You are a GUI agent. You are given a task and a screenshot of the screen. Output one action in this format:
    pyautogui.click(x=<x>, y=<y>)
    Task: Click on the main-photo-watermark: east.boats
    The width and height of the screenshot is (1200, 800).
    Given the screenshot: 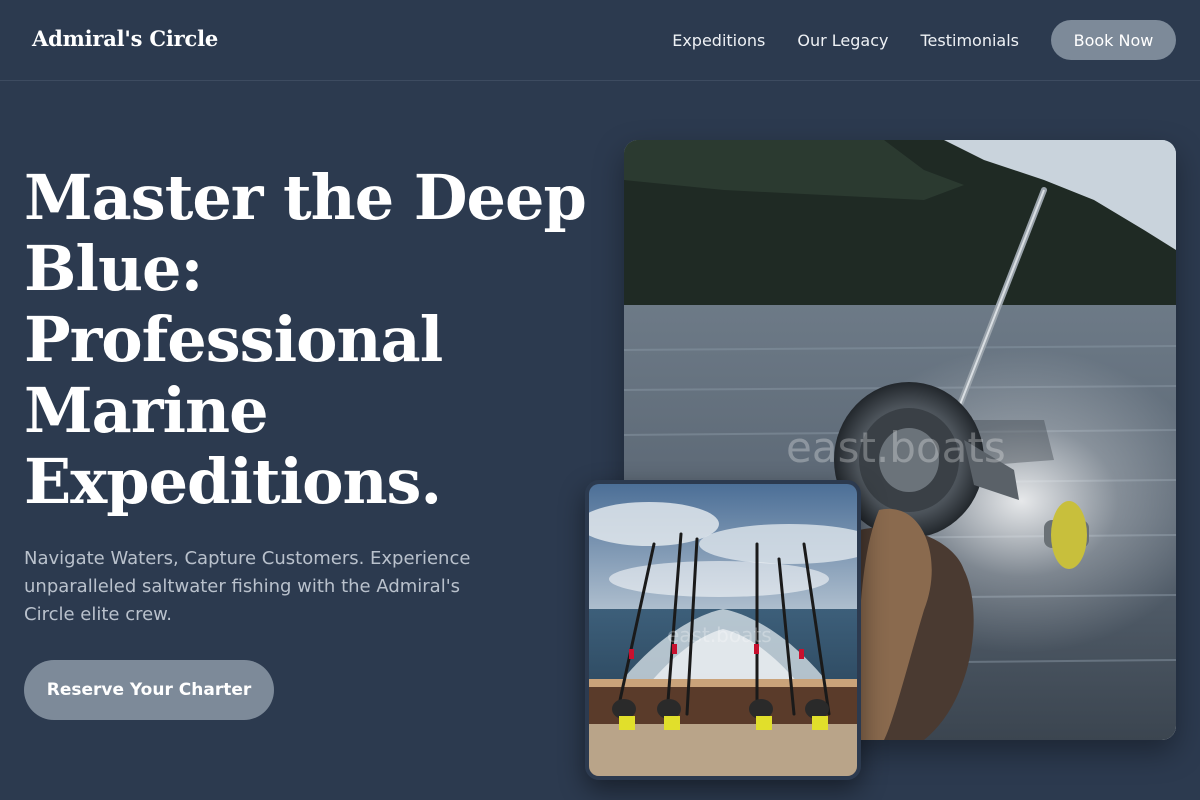 What is the action you would take?
    pyautogui.click(x=896, y=447)
    